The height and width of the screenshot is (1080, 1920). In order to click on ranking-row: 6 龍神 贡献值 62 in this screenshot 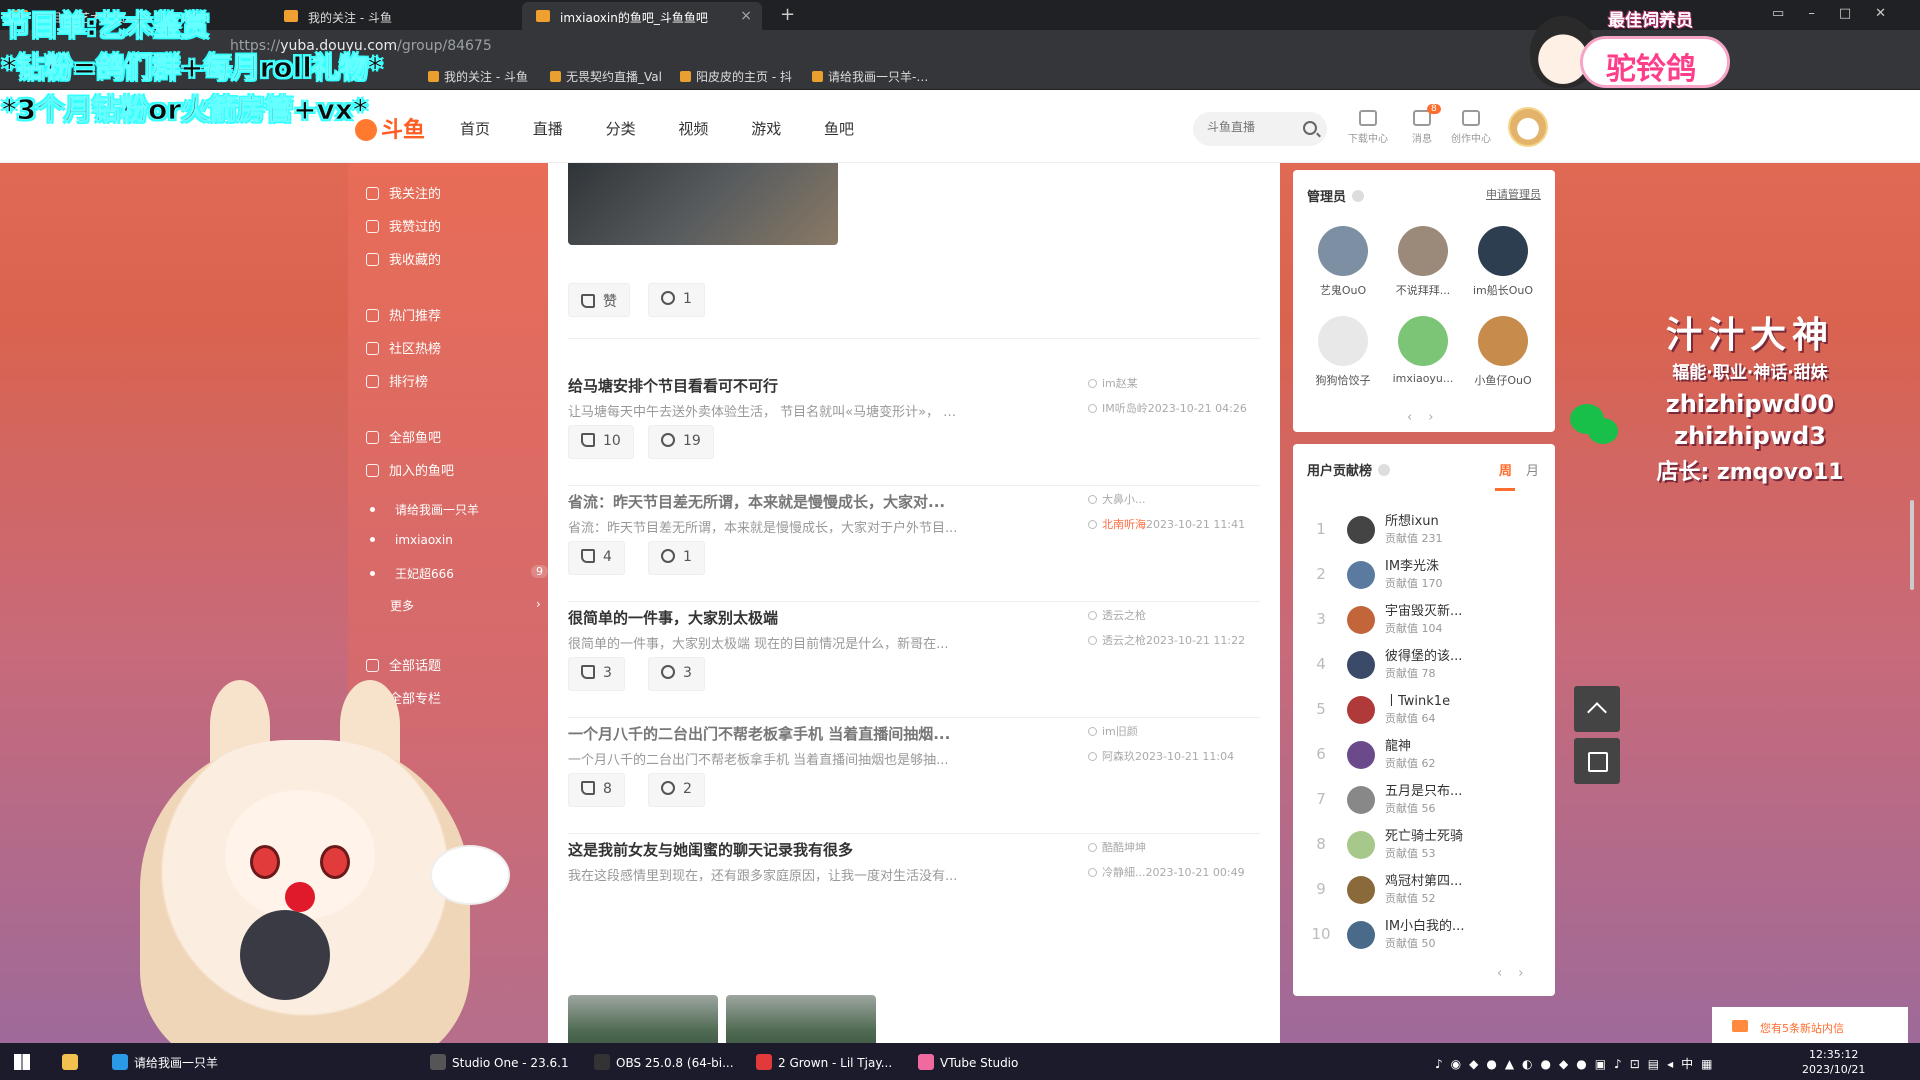, I will do `click(1422, 755)`.